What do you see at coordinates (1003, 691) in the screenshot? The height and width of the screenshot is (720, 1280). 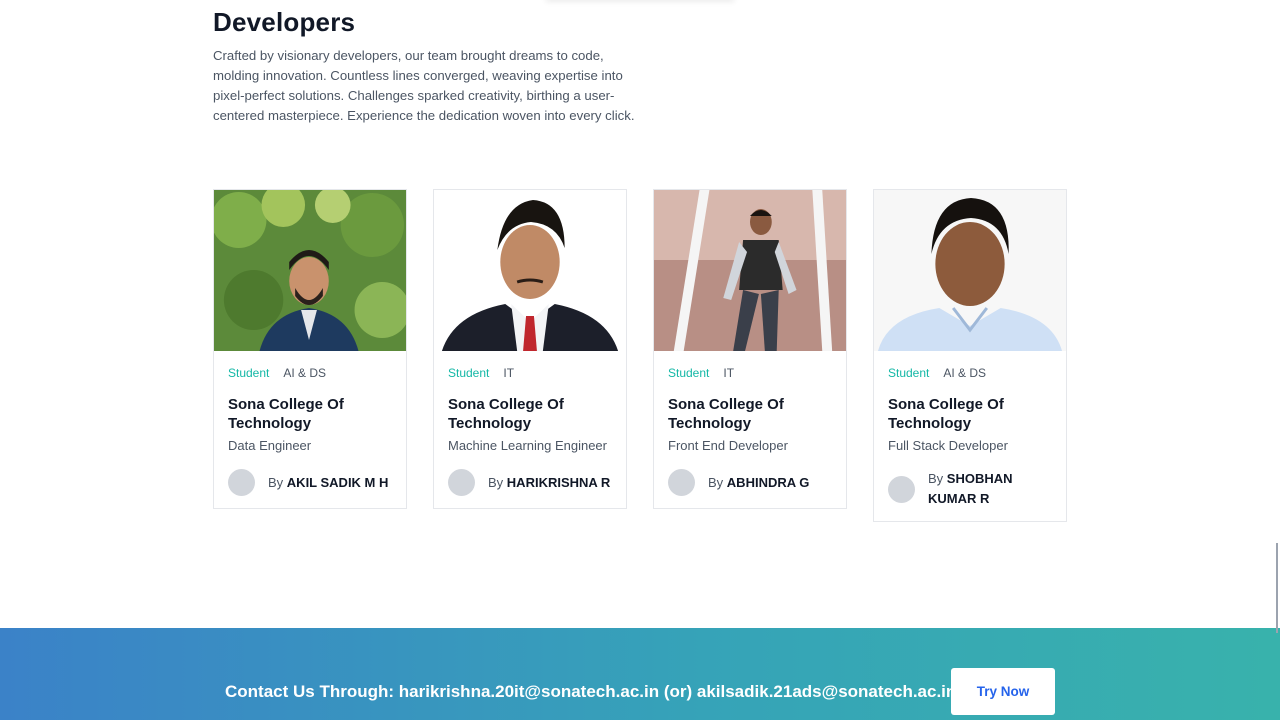 I see `try-now-button: Try Now` at bounding box center [1003, 691].